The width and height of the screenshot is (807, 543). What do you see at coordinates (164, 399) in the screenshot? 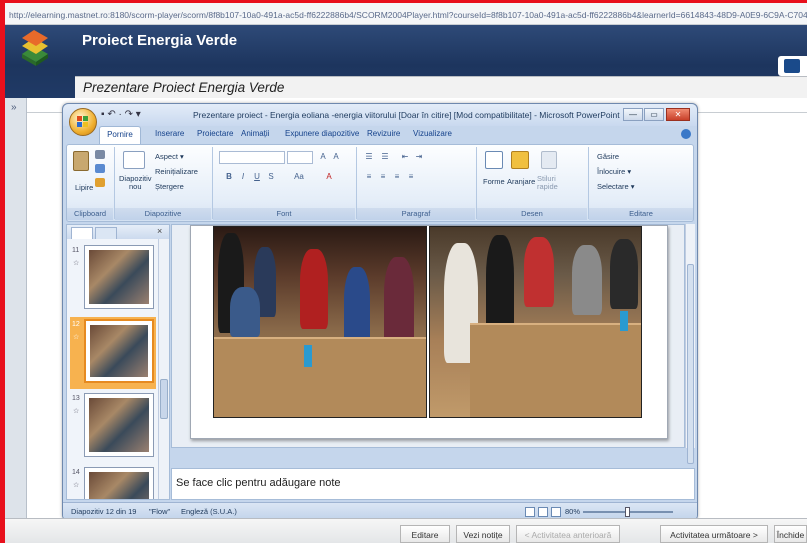
I see `panel-scroll-thumb` at bounding box center [164, 399].